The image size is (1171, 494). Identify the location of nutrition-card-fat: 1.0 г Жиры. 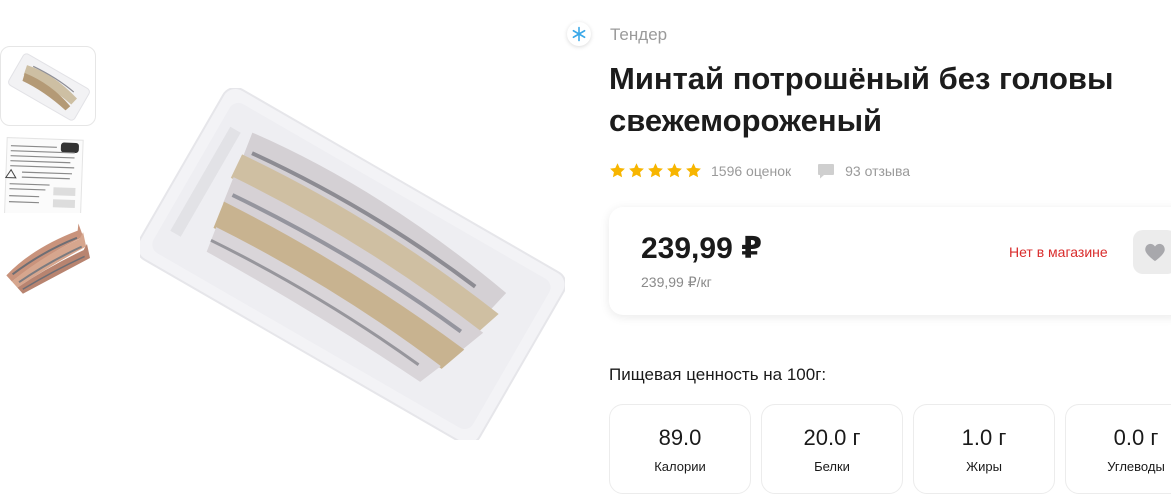
(984, 449).